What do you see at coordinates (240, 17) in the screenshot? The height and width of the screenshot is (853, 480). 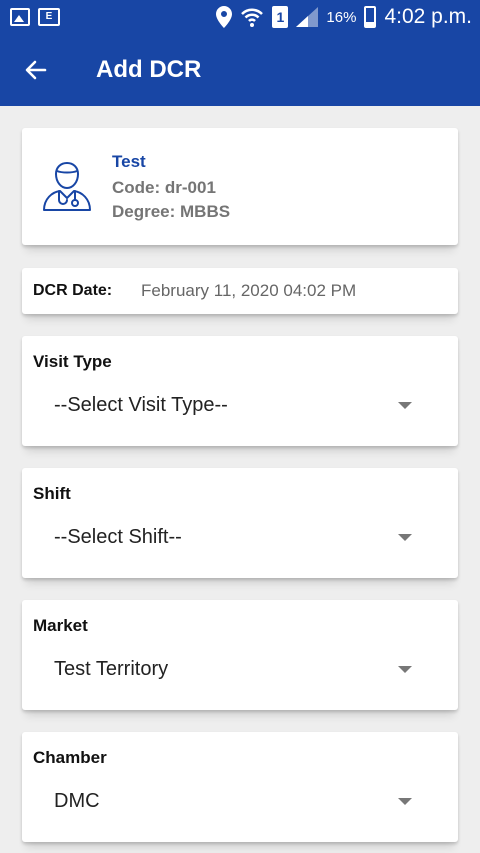 I see `status-bar: E 1 16% 4:02 p.m.` at bounding box center [240, 17].